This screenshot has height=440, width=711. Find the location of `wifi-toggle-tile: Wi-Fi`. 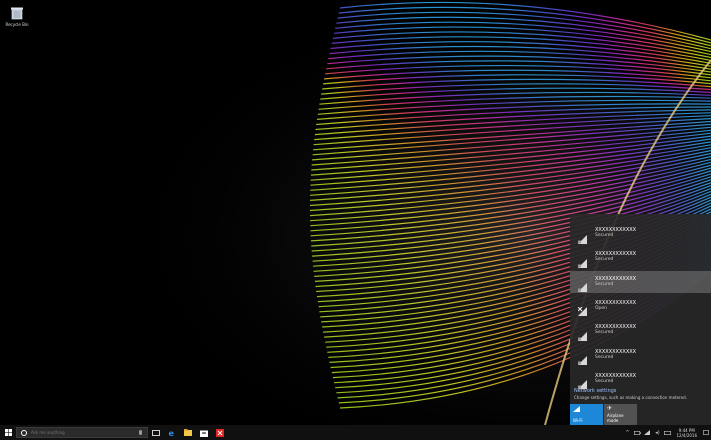

wifi-toggle-tile: Wi-Fi is located at coordinates (586, 414).